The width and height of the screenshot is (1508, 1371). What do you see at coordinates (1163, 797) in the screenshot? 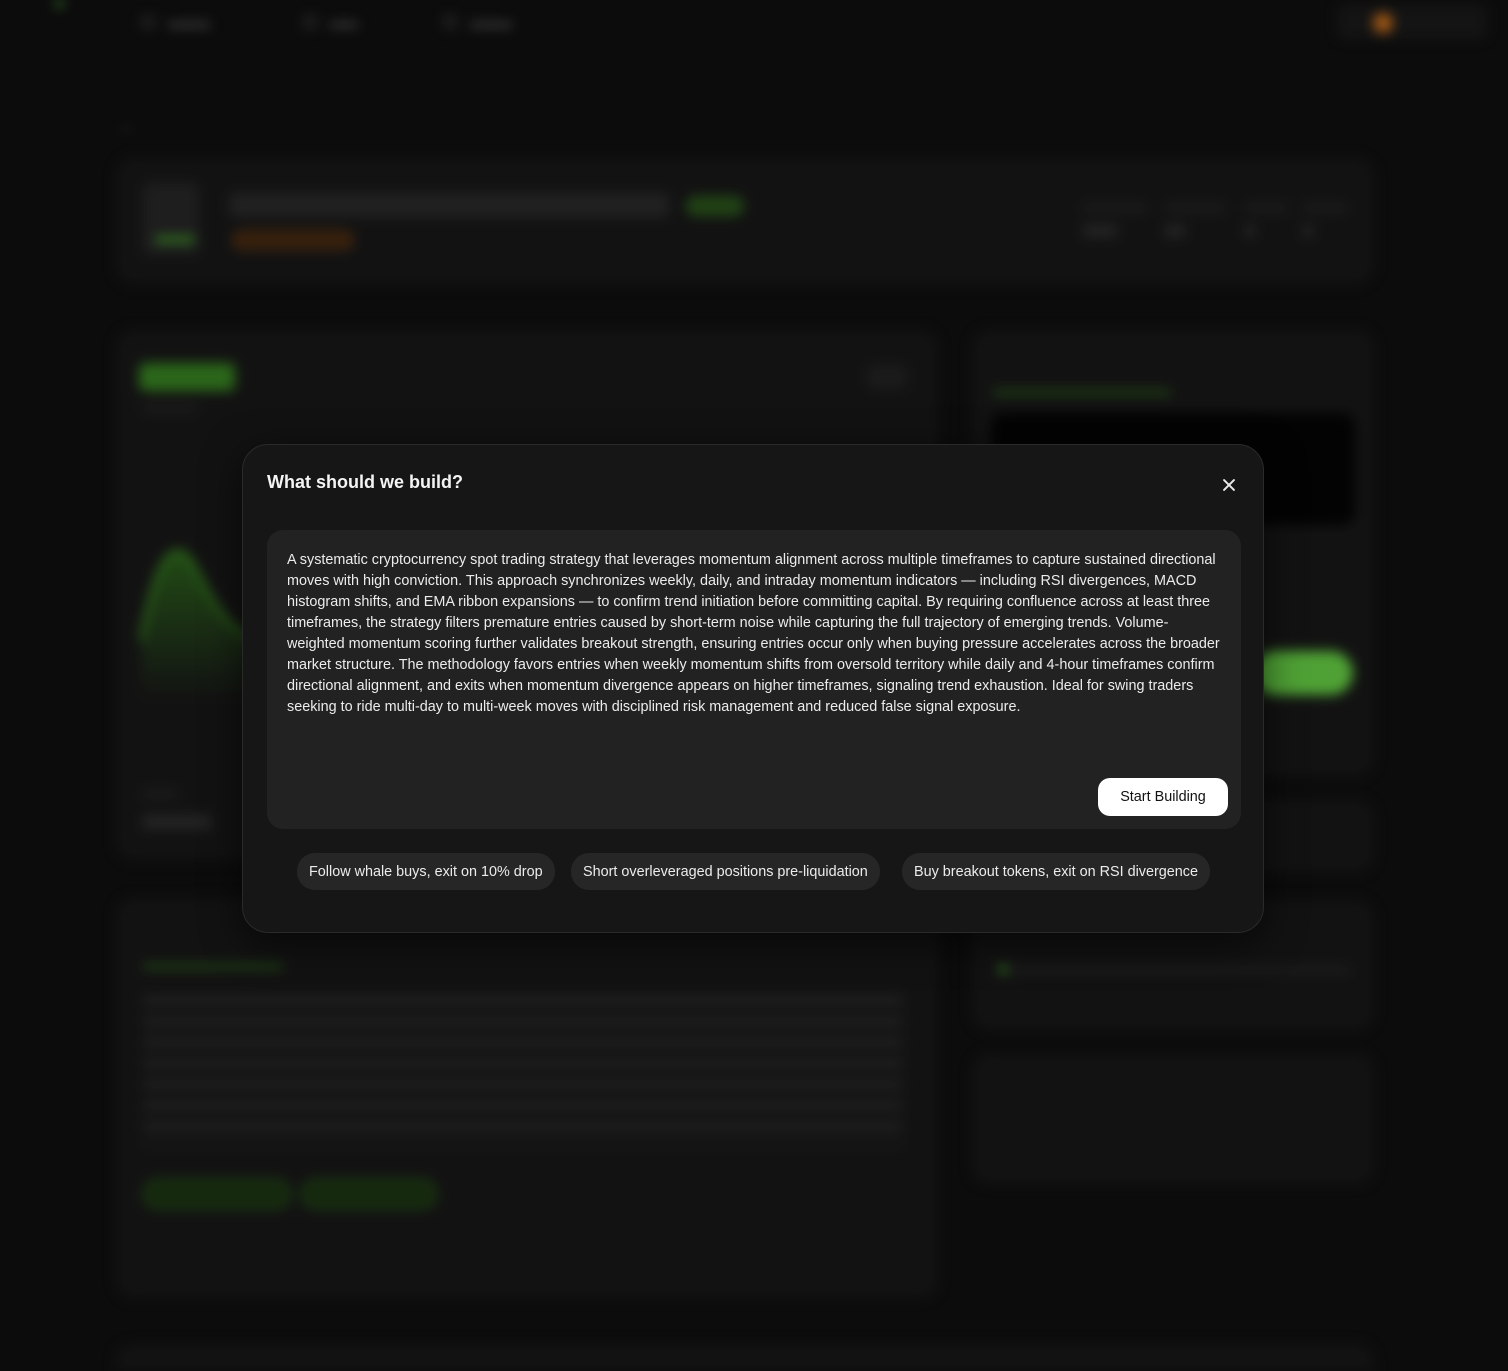
I see `start-building-button: Start Building` at bounding box center [1163, 797].